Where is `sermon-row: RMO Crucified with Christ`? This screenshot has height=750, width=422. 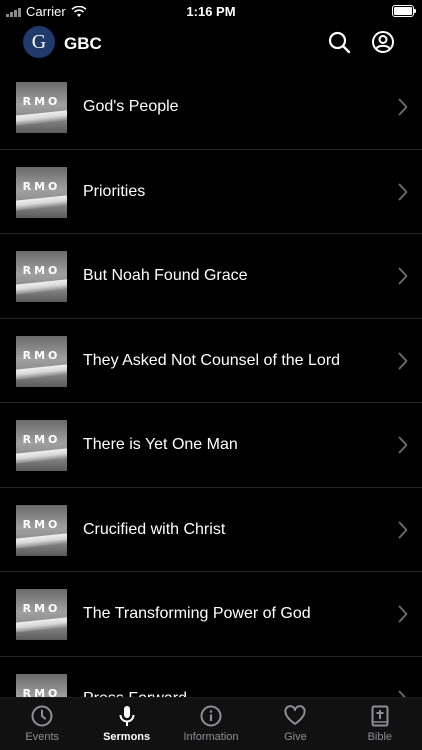
sermon-row: RMO Crucified with Christ is located at coordinates (211, 530).